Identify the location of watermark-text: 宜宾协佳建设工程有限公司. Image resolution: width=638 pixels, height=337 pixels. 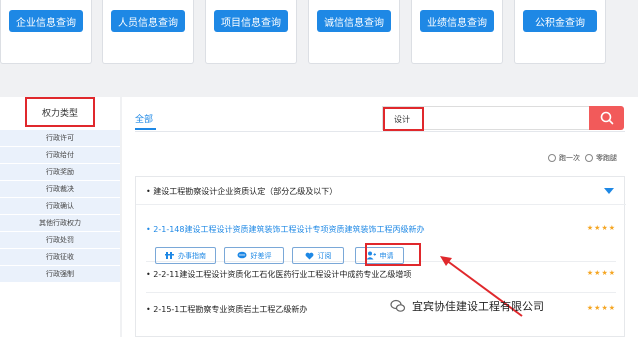
(478, 306).